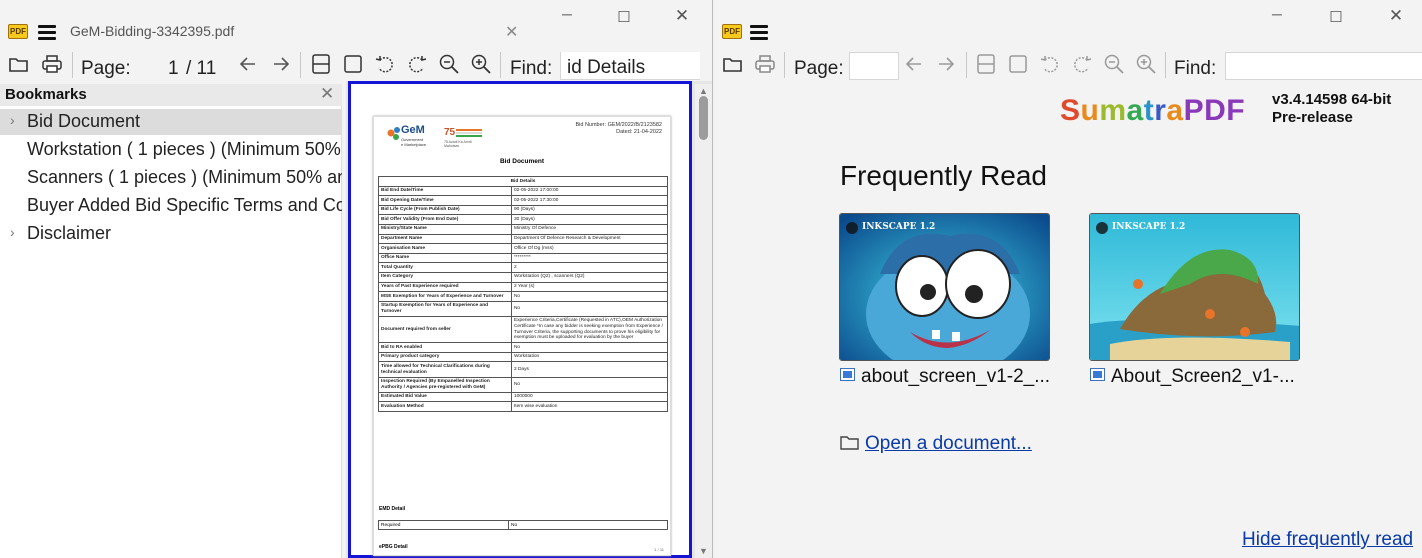 The width and height of the screenshot is (1422, 558). Describe the element at coordinates (1312, 117) in the screenshot. I see `prerelease-line: Pre-release` at that location.